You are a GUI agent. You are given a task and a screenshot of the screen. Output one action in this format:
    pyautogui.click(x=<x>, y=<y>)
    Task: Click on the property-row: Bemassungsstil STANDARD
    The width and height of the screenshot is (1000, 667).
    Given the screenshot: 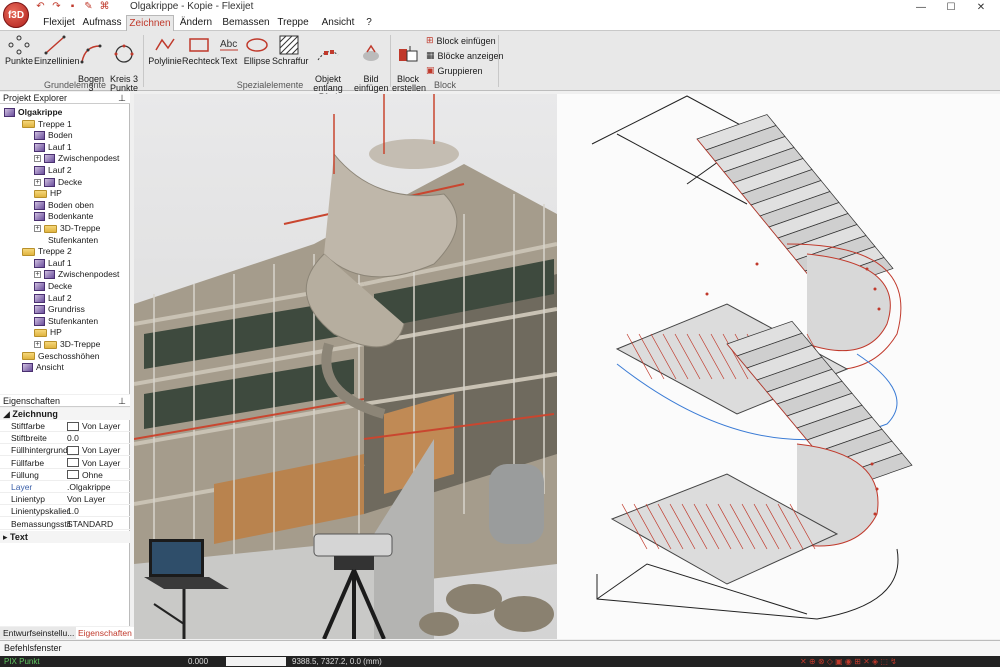 What is the action you would take?
    pyautogui.click(x=65, y=524)
    